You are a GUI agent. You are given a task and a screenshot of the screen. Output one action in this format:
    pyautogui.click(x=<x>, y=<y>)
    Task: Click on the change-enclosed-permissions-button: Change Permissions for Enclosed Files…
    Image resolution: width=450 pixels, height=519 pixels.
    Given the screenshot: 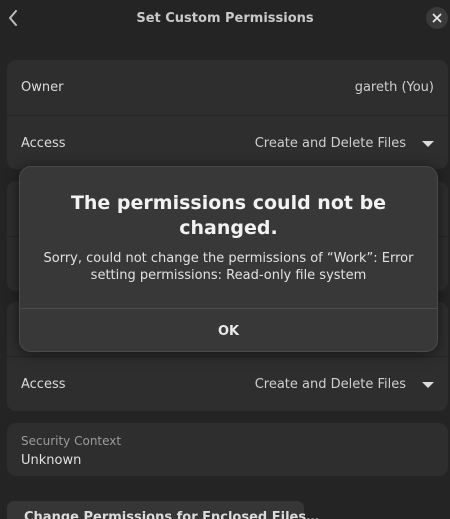 What is the action you would take?
    pyautogui.click(x=163, y=510)
    